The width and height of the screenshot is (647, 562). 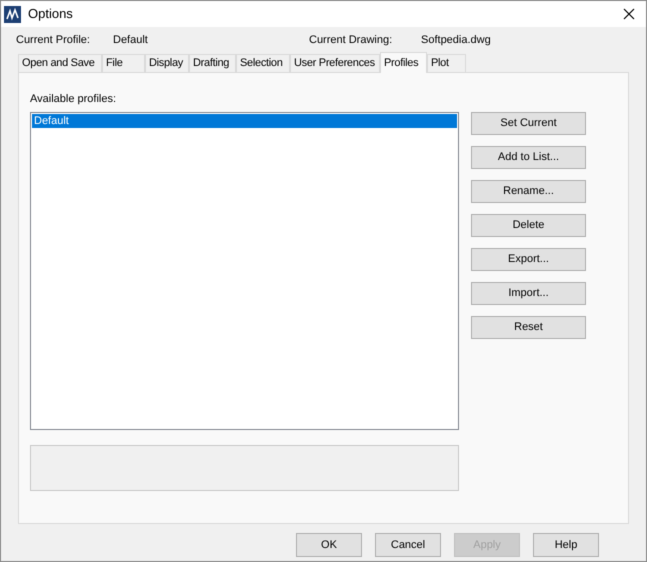 I want to click on field-label: Current Profile:, so click(x=53, y=40).